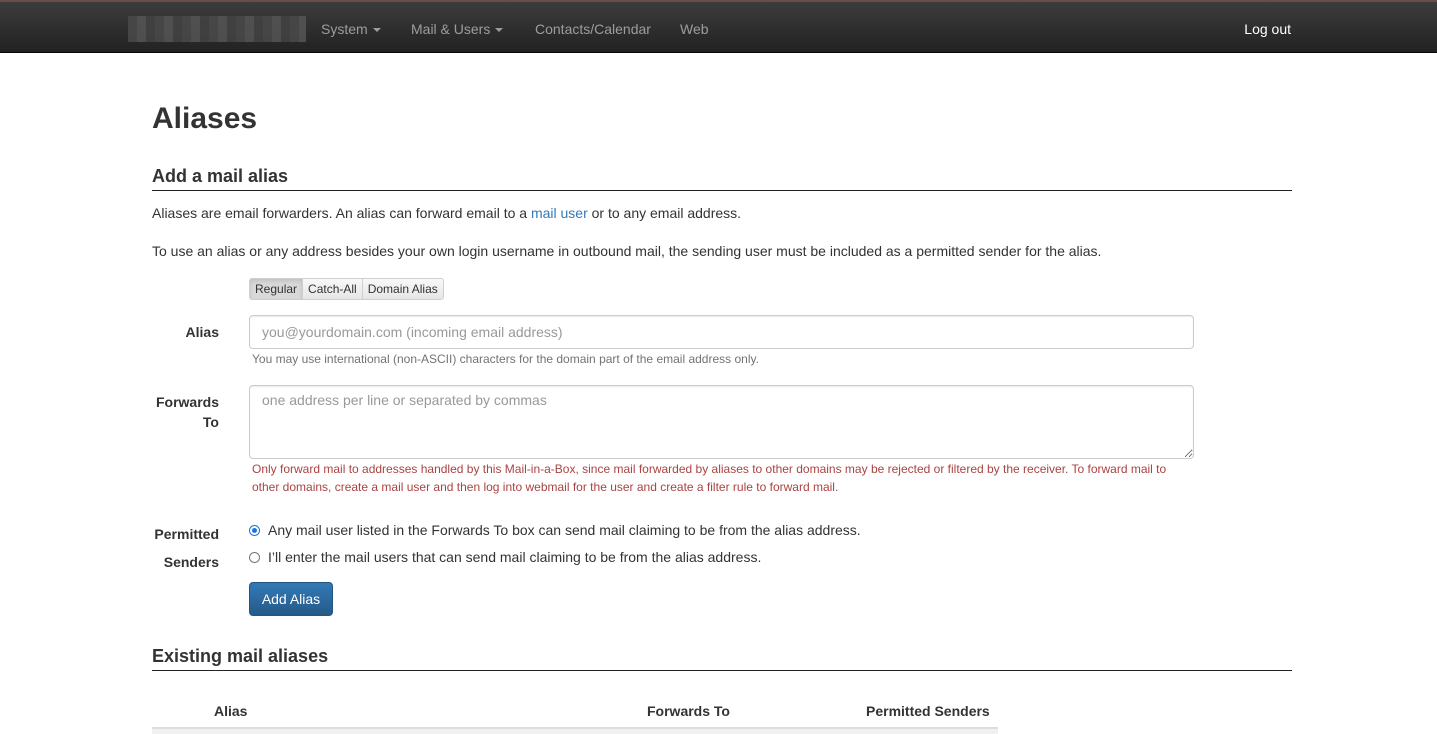 This screenshot has height=734, width=1437. I want to click on nav-item-mail-users: Mail & Users, so click(457, 29).